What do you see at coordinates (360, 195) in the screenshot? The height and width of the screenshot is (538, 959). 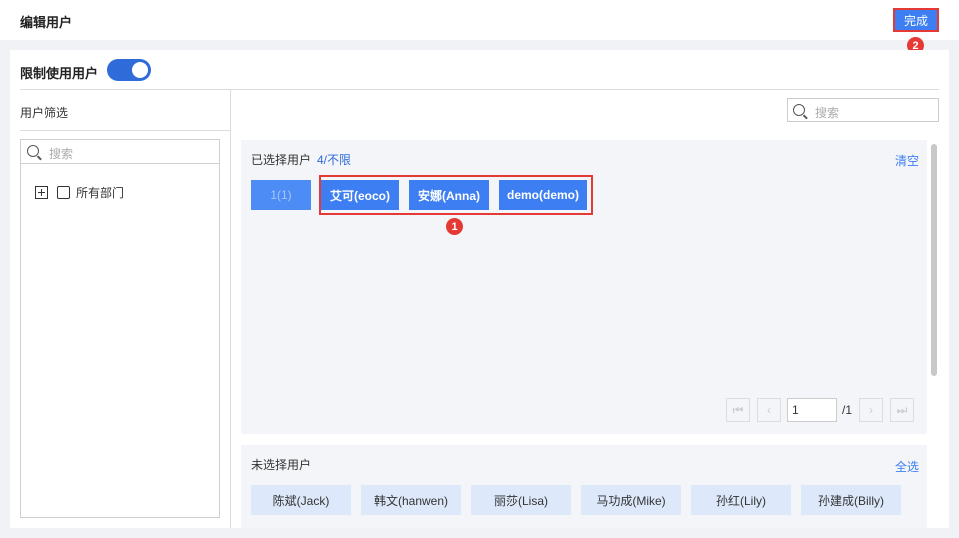 I see `selected-user-chip: 艾可(eoco)` at bounding box center [360, 195].